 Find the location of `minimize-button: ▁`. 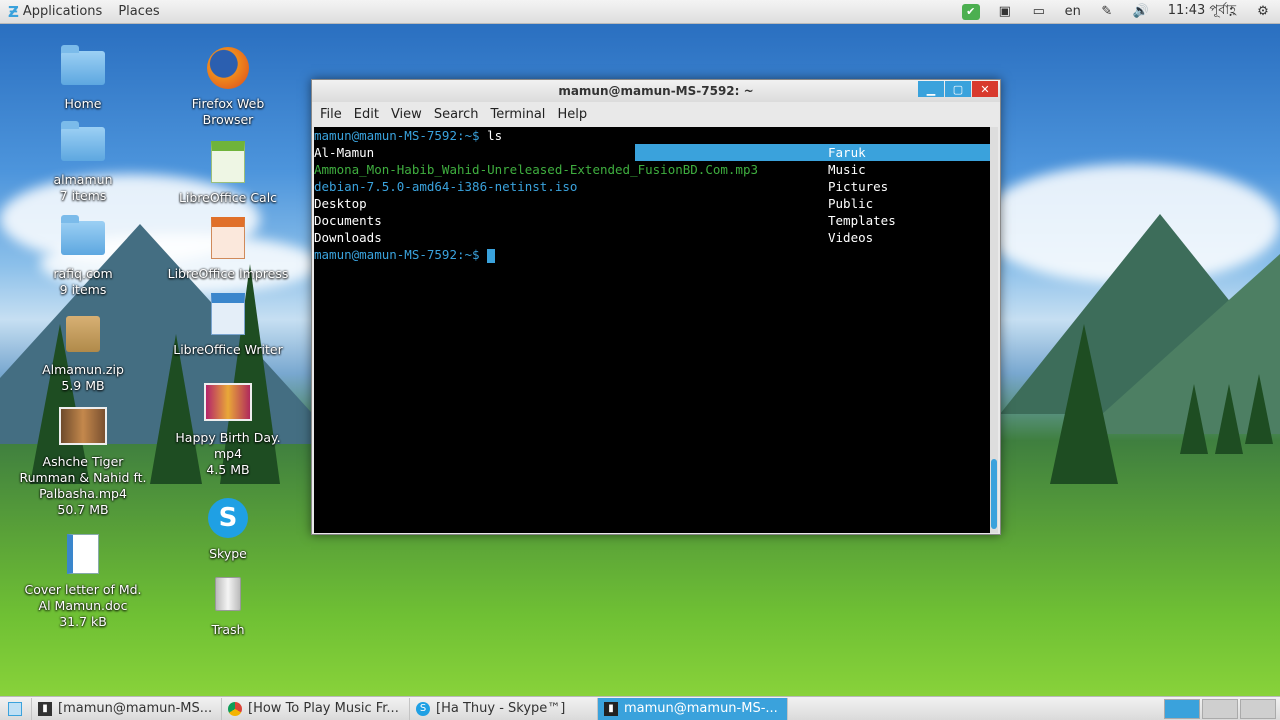

minimize-button: ▁ is located at coordinates (931, 89).